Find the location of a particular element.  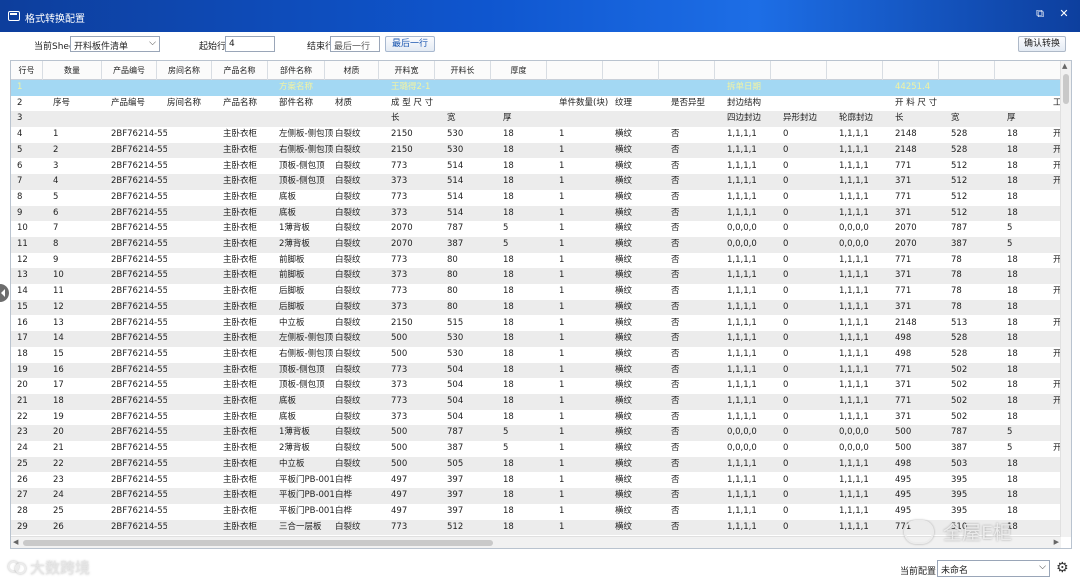

table-cell: 787 is located at coordinates (475, 229).